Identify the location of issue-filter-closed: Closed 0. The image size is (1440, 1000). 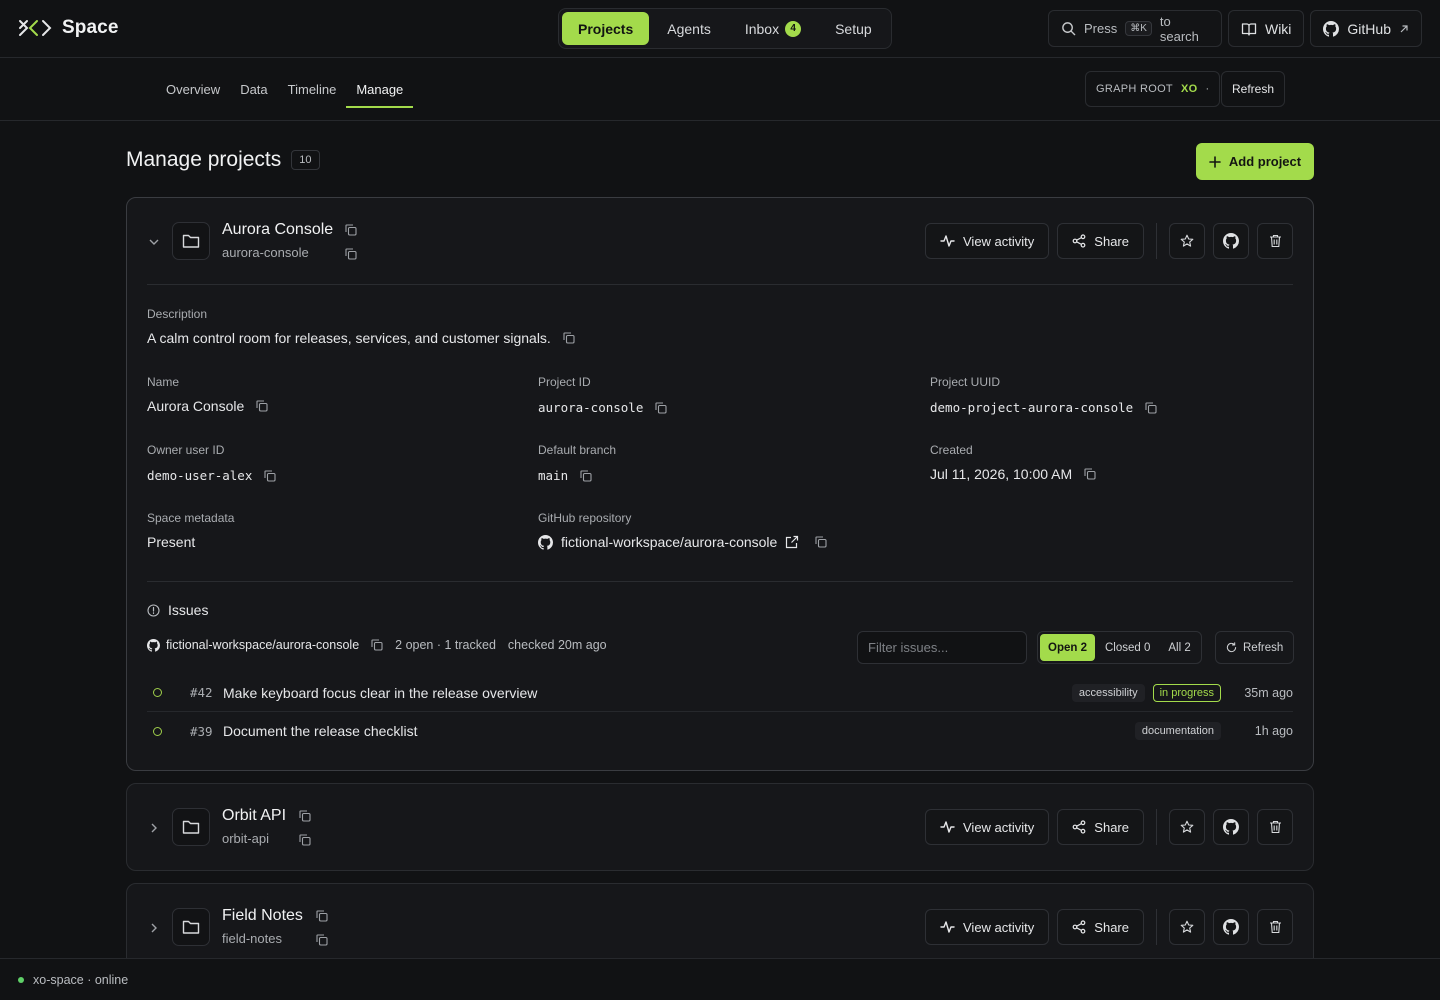
(1127, 647).